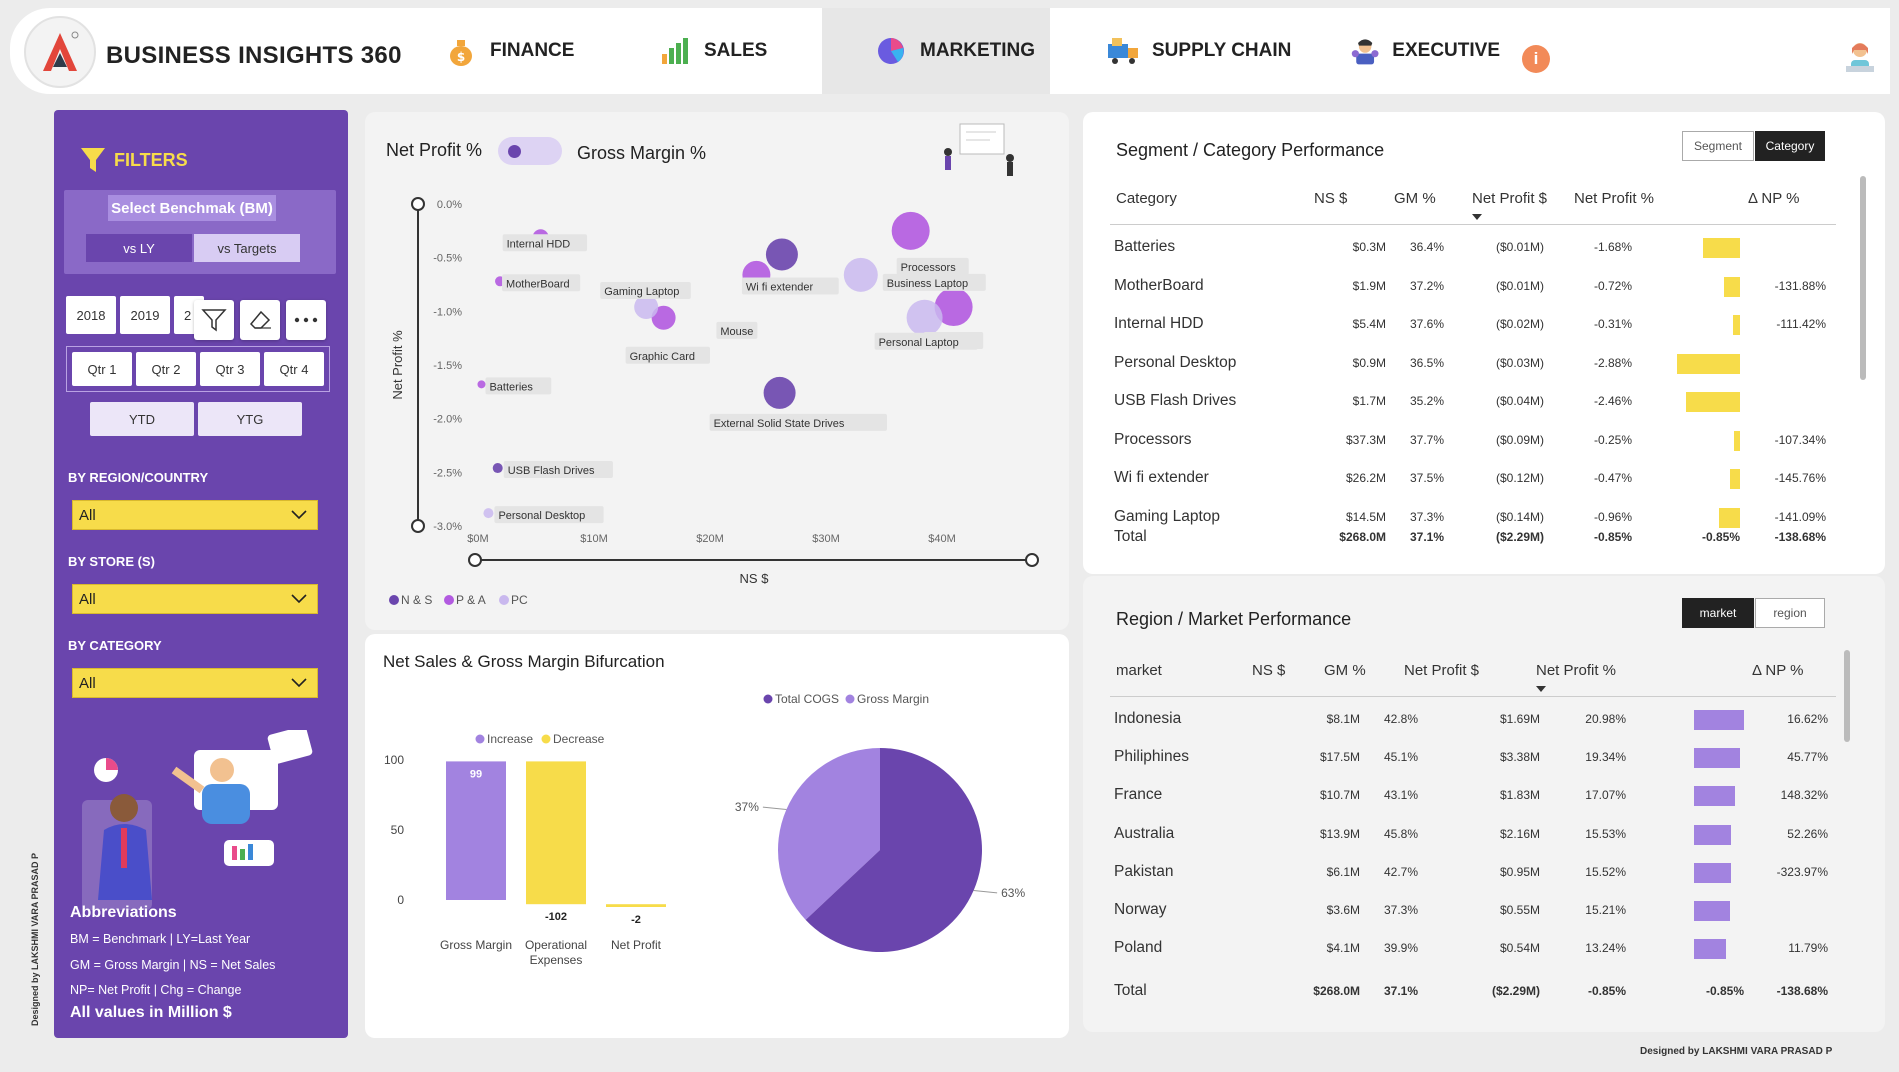  What do you see at coordinates (418, 204) in the screenshot?
I see `y-axis-slider-handle` at bounding box center [418, 204].